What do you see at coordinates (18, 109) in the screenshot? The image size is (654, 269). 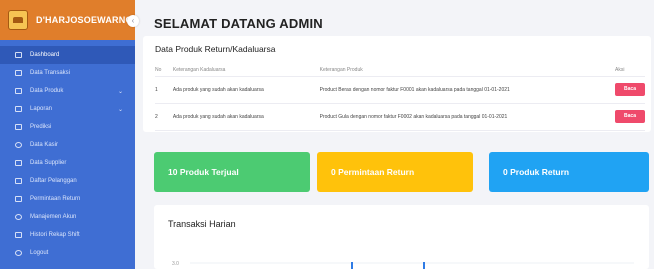 I see `report-icon` at bounding box center [18, 109].